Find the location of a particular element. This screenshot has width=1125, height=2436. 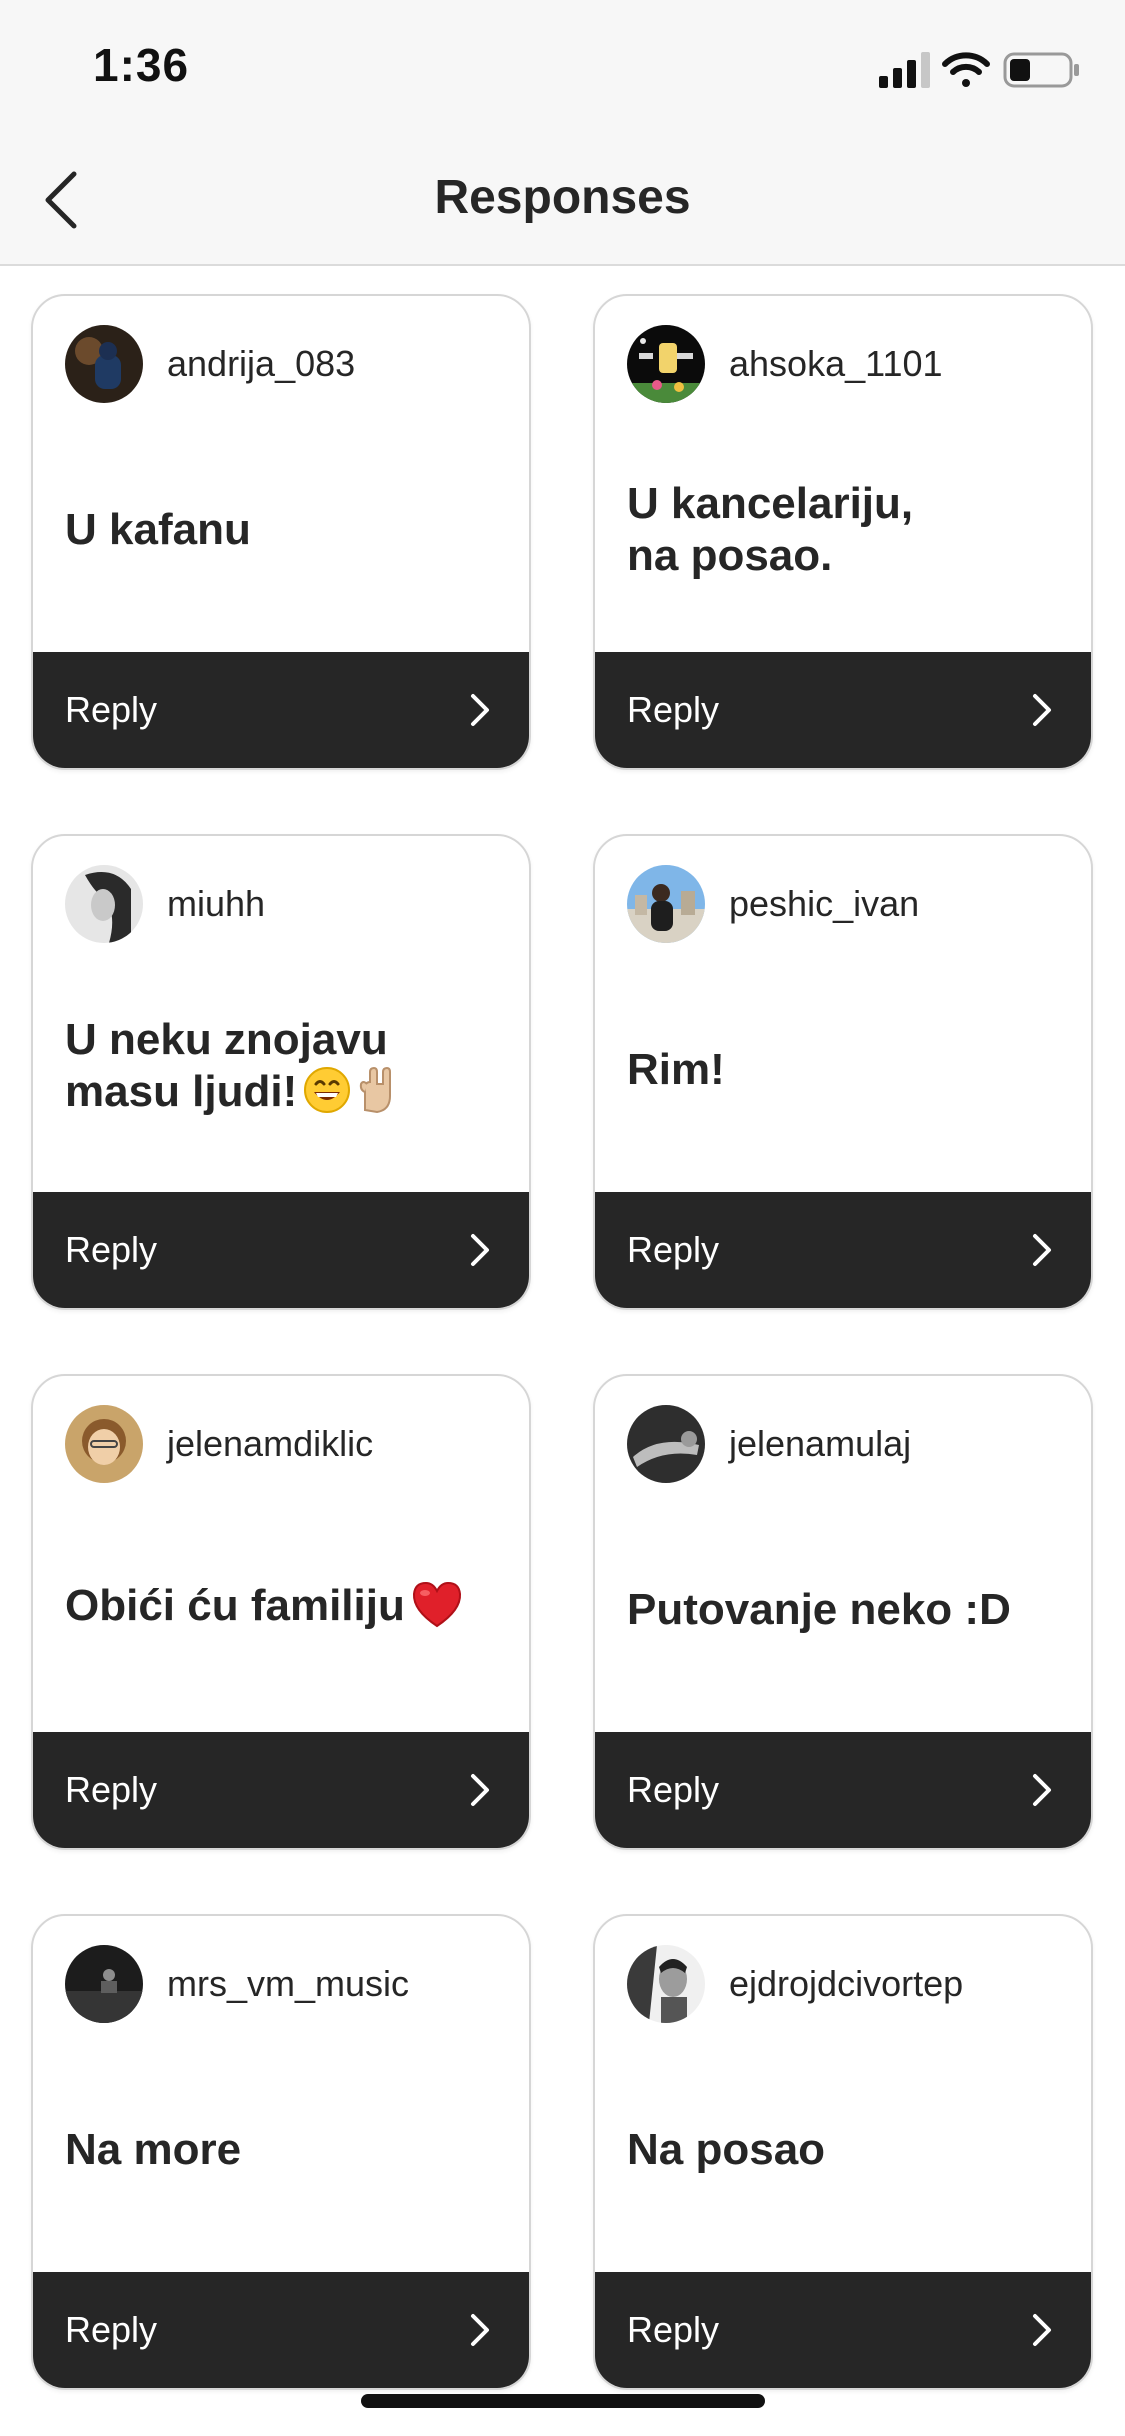

cellular-signal-icon is located at coordinates (904, 70).